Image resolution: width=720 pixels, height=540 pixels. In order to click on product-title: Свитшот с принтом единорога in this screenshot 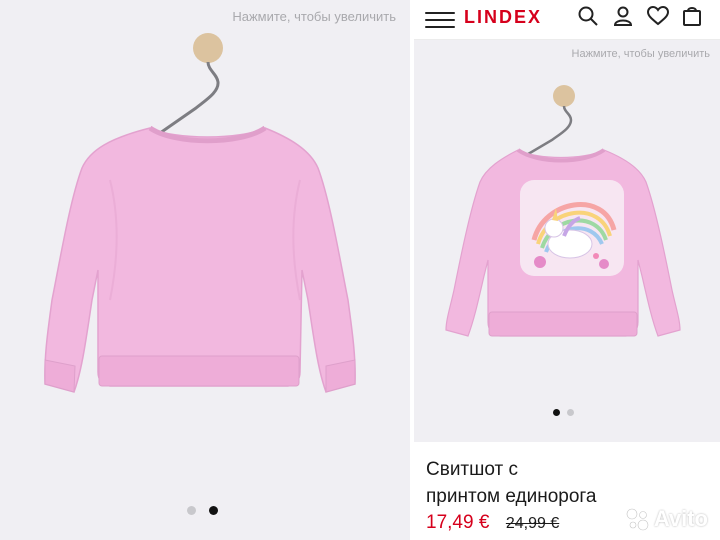, I will do `click(571, 483)`.